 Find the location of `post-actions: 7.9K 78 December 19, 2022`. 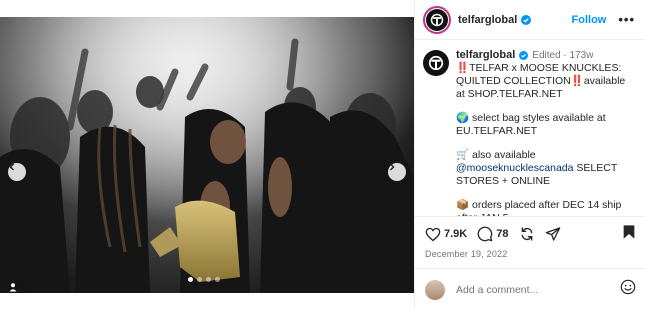

post-actions: 7.9K 78 December 19, 2022 is located at coordinates (530, 237).